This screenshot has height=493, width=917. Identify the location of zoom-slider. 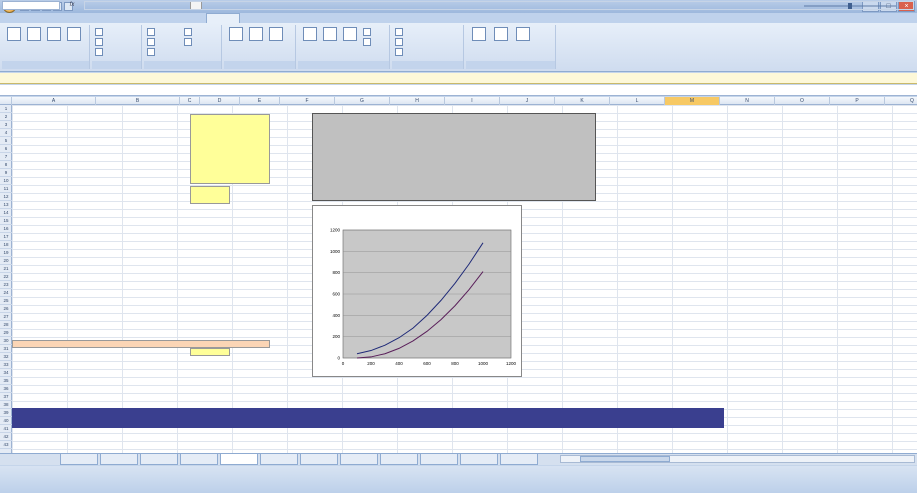
(850, 6).